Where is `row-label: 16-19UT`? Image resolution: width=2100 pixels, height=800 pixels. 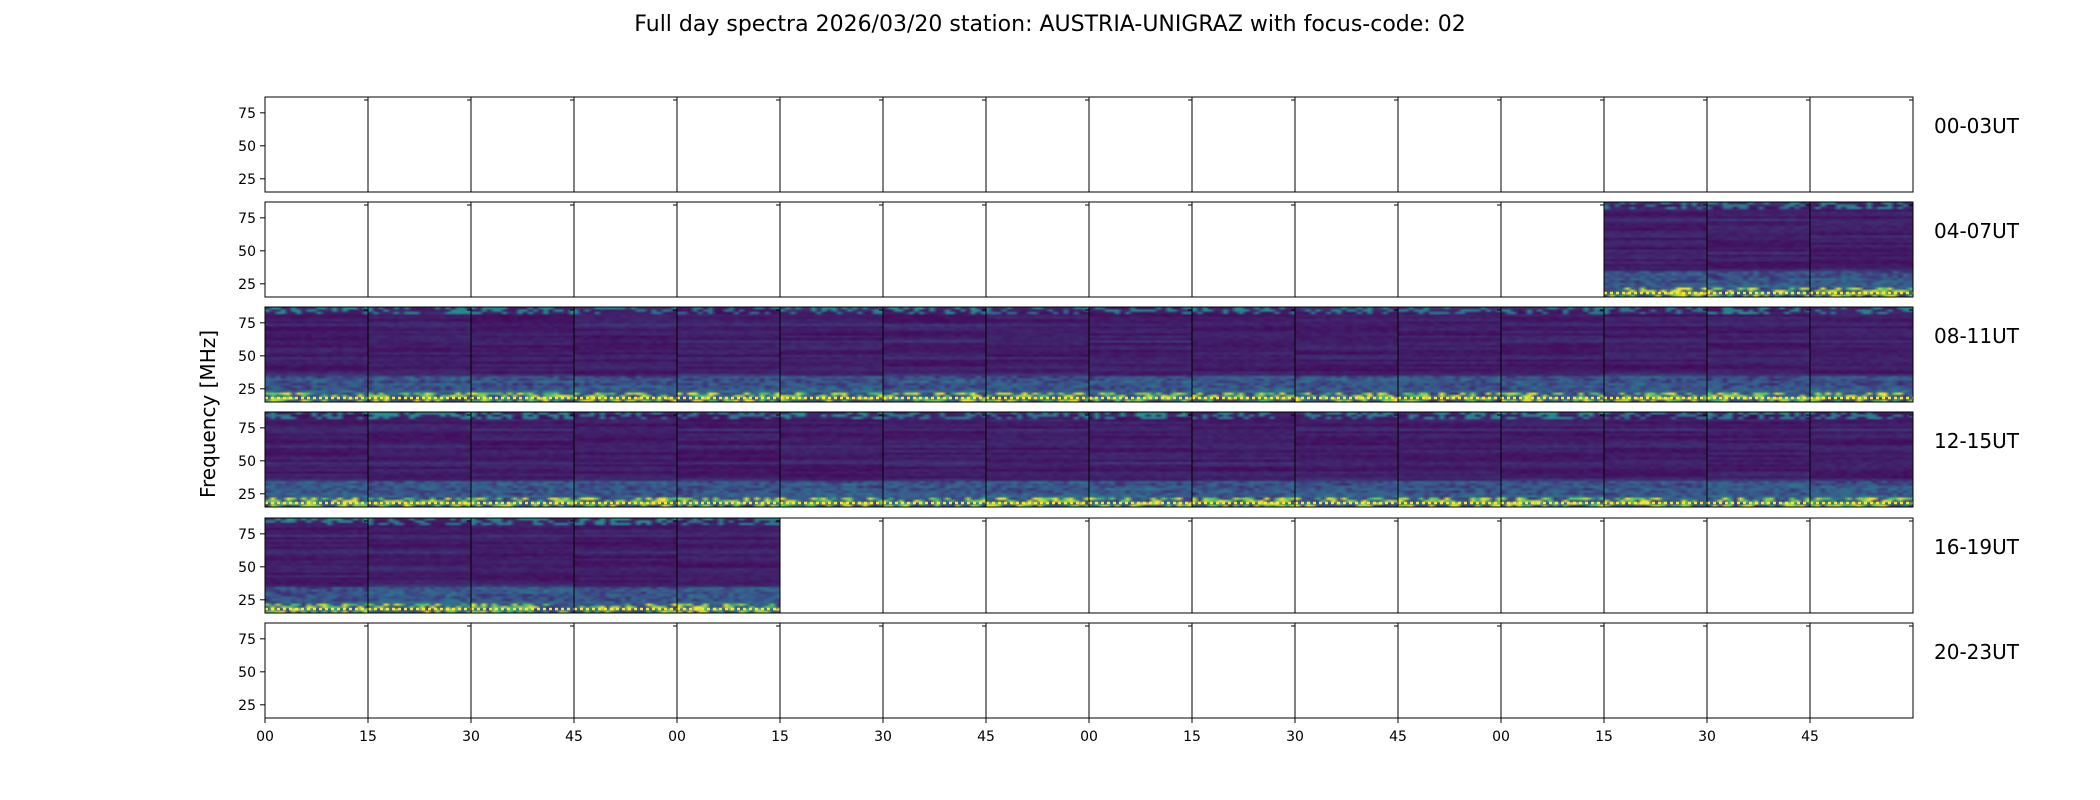 row-label: 16-19UT is located at coordinates (1977, 547).